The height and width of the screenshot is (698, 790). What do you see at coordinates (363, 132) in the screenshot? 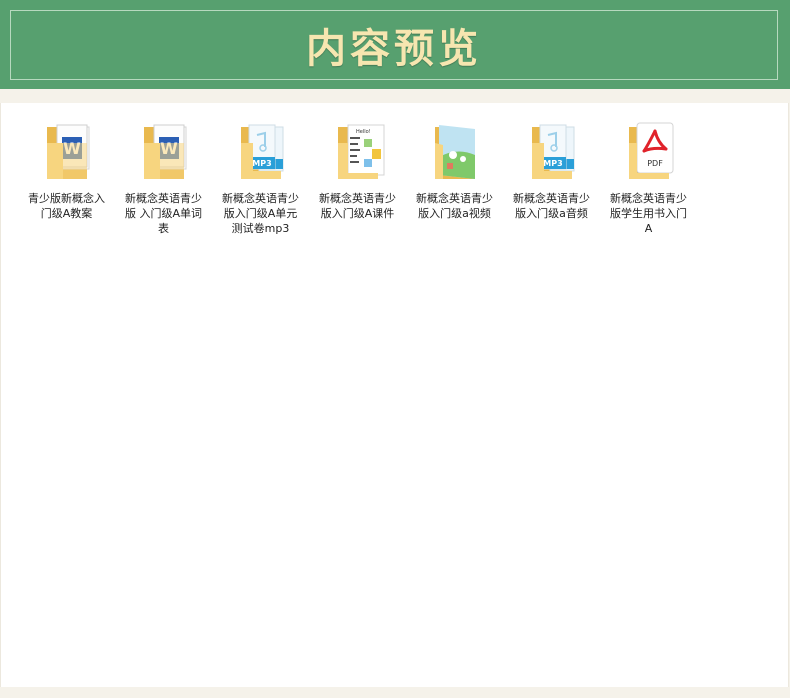
I see `slide-heading: Hello!` at bounding box center [363, 132].